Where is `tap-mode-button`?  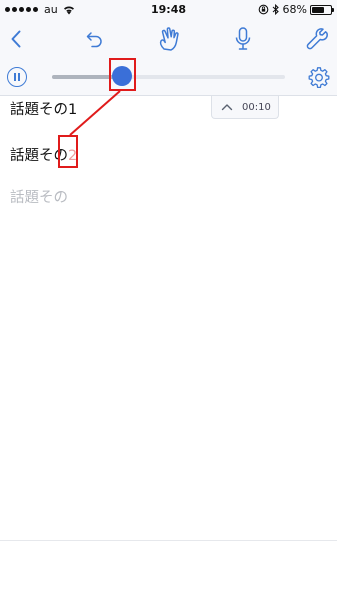
tap-mode-button is located at coordinates (170, 39).